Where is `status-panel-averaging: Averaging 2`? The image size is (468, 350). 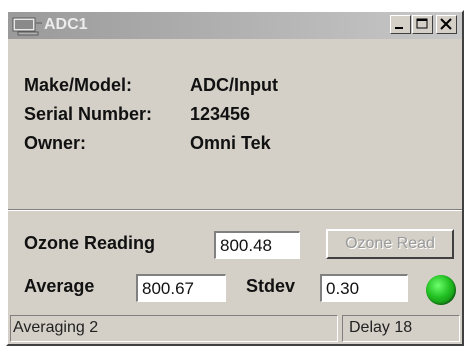
status-panel-averaging: Averaging 2 is located at coordinates (174, 328).